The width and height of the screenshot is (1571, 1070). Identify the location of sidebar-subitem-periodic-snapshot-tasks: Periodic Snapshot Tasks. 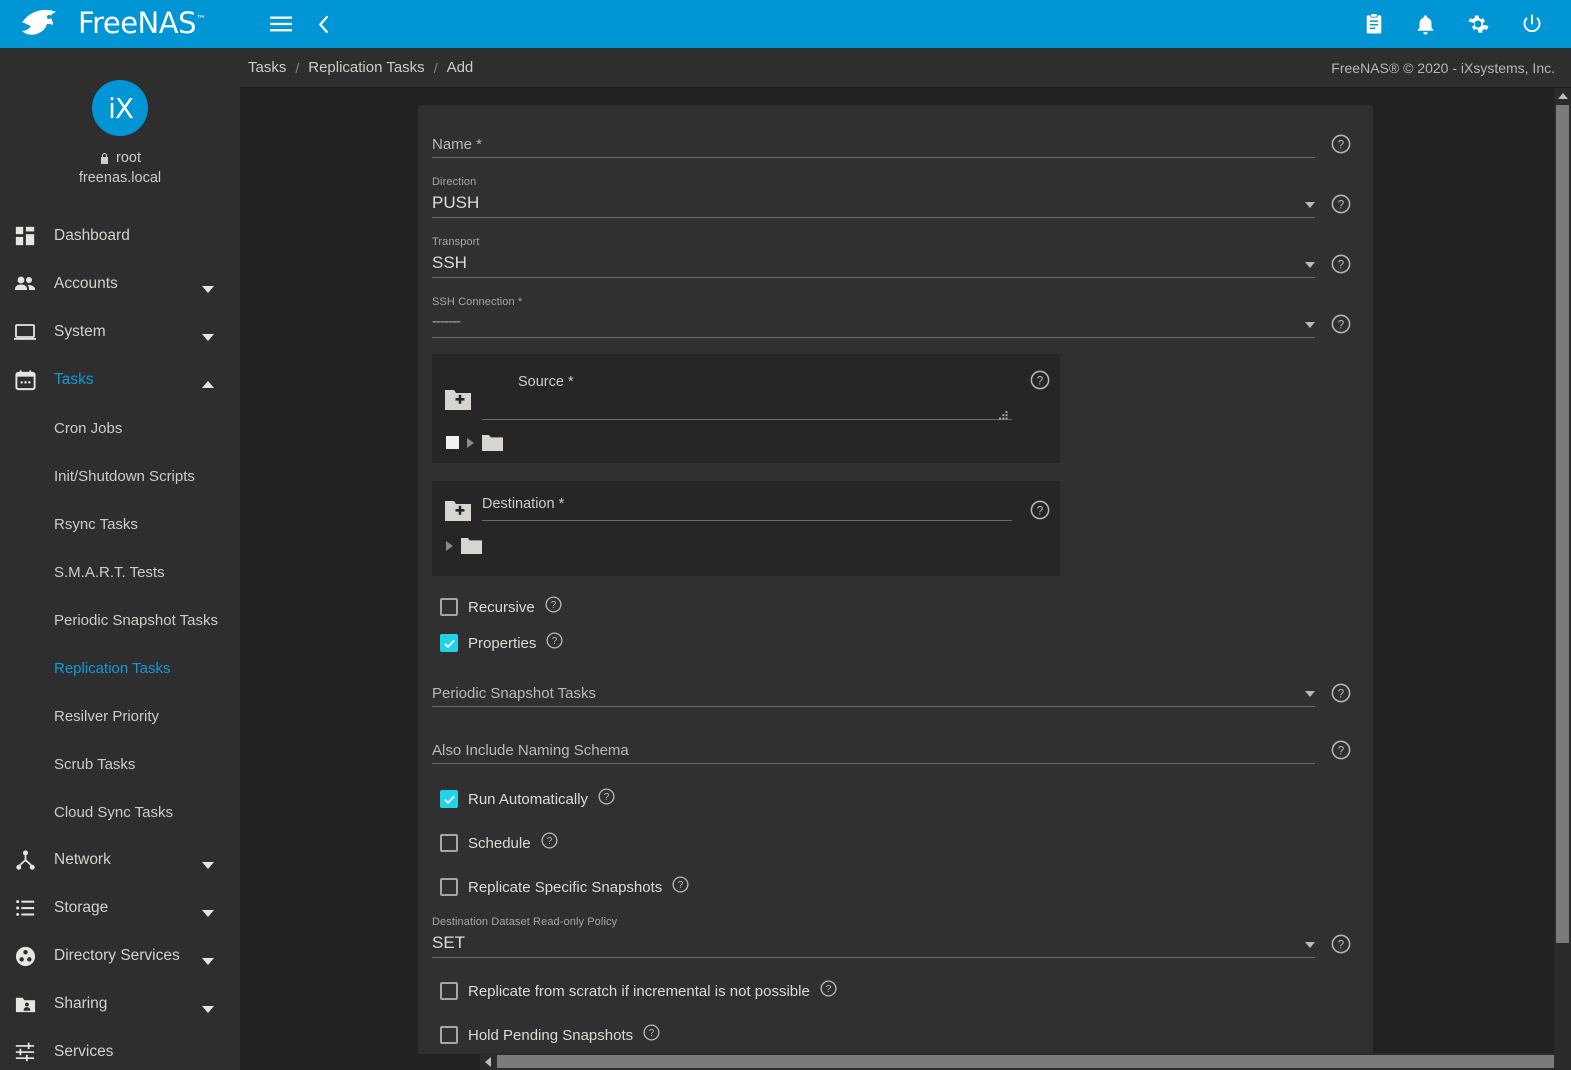
(120, 620).